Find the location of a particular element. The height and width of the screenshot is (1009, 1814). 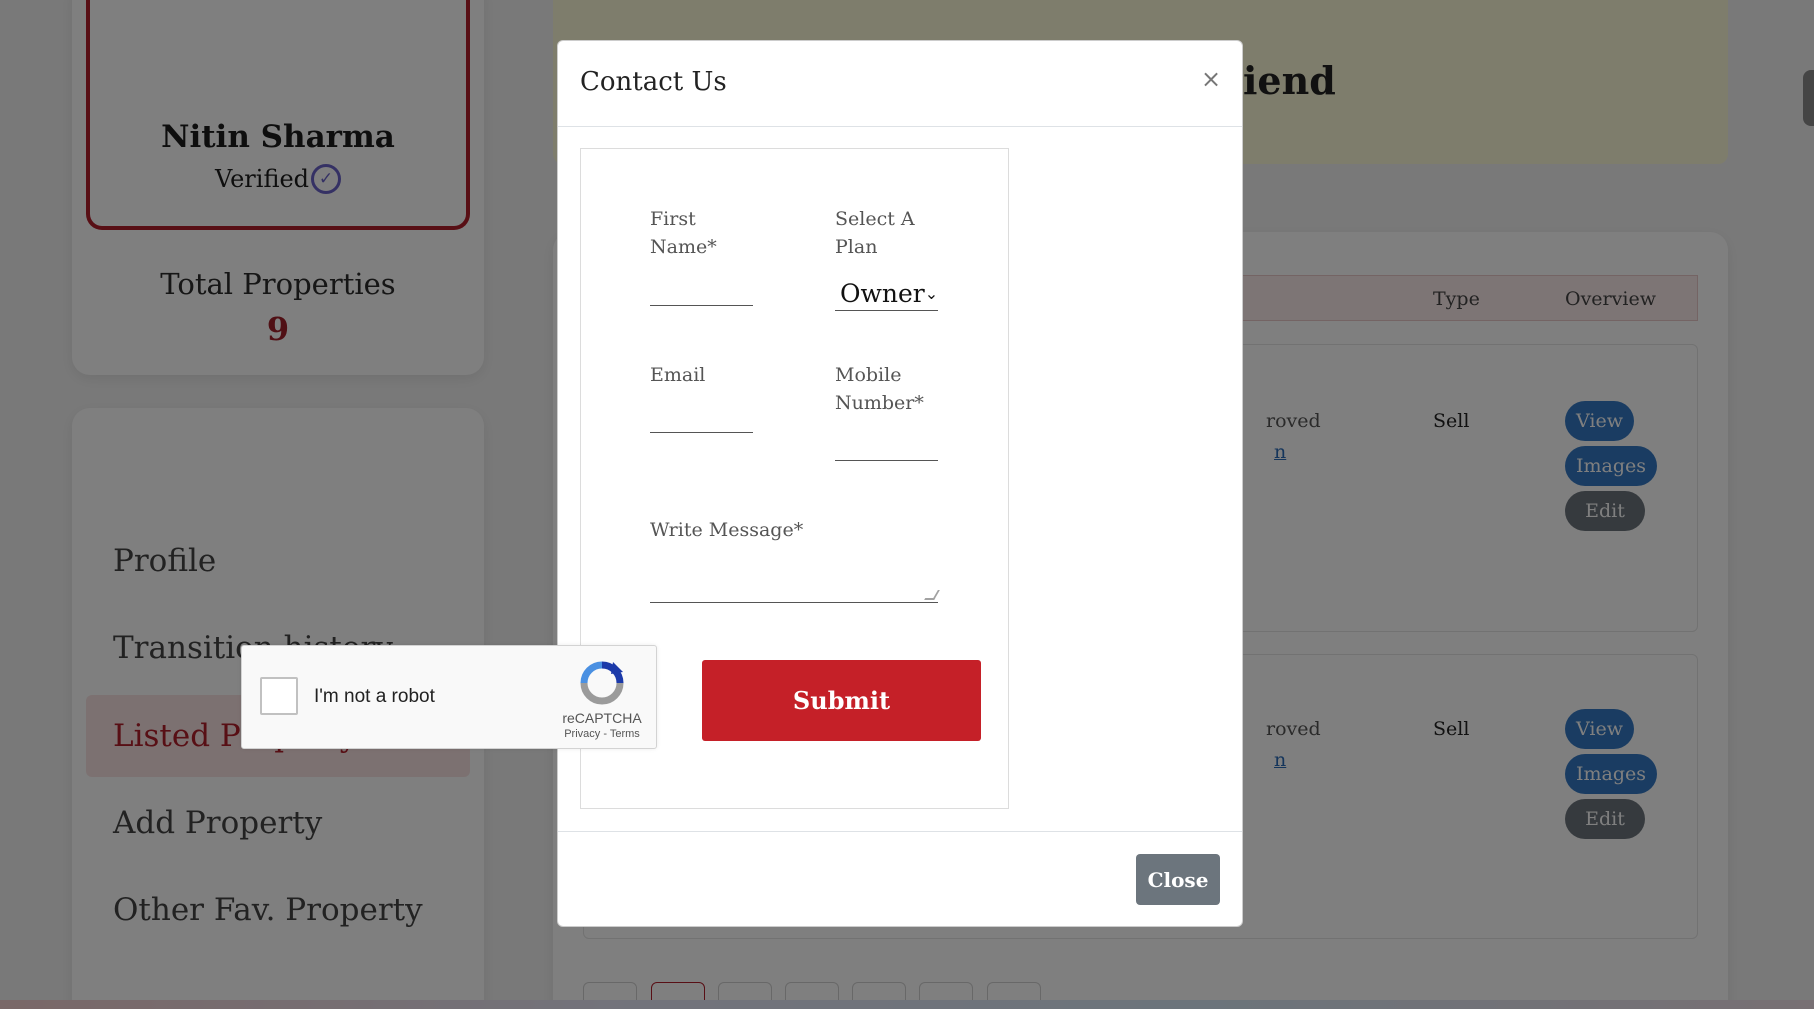

mobile-label: Mobile Number* is located at coordinates (879, 389).